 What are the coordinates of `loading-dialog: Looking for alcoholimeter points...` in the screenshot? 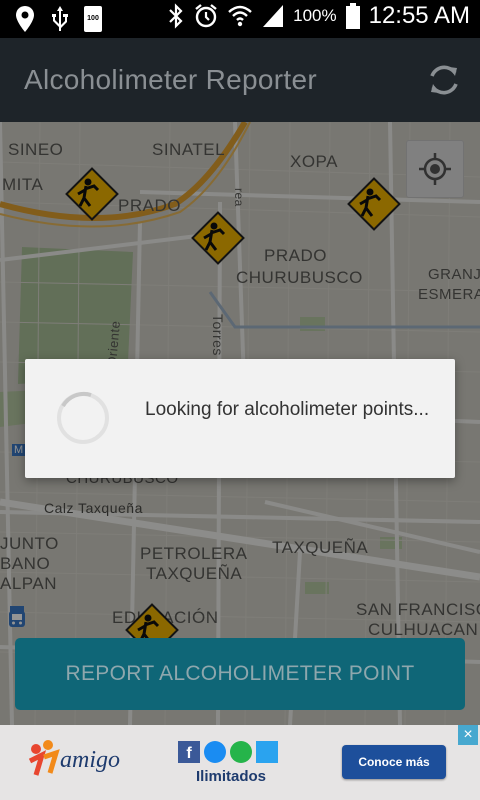 It's located at (240, 418).